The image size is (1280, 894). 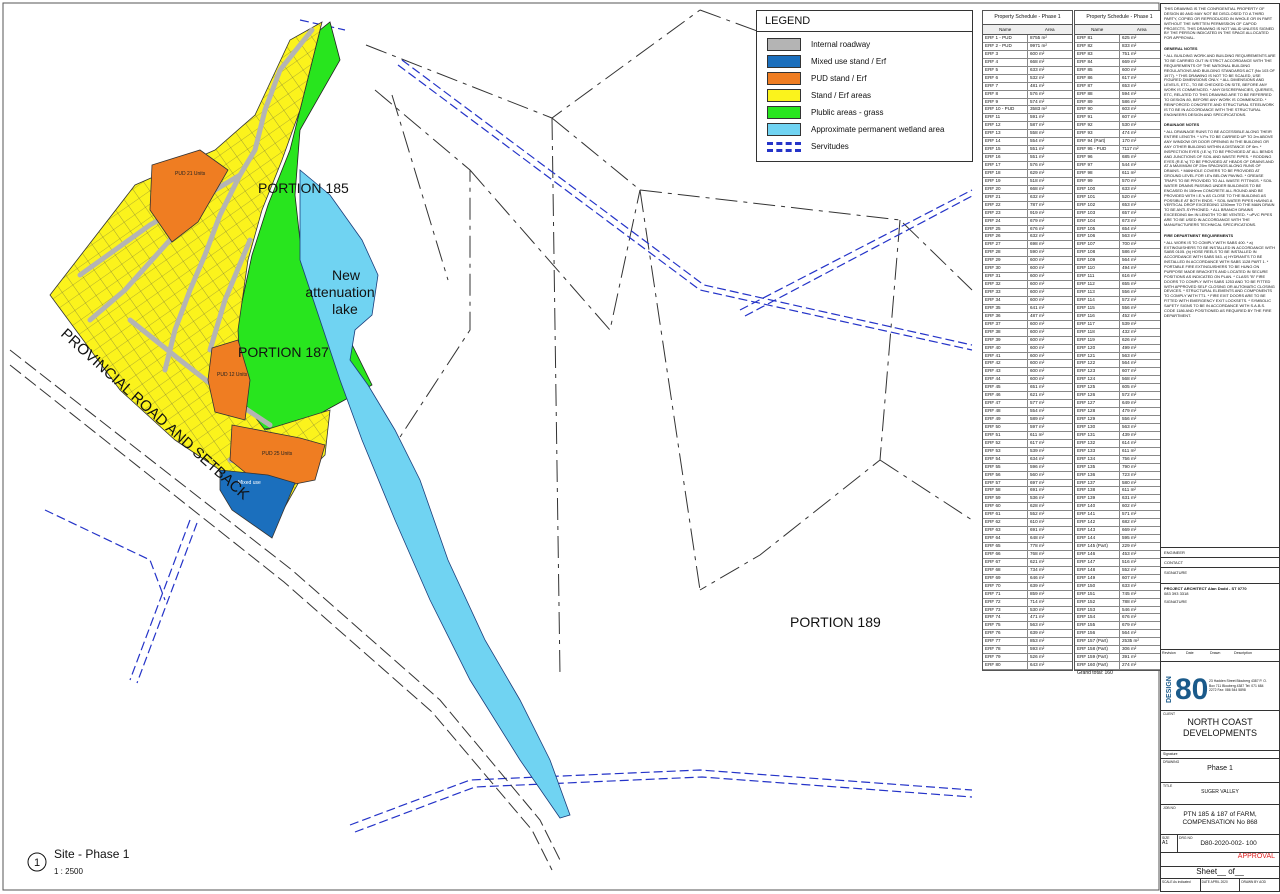 What do you see at coordinates (1129, 609) in the screenshot?
I see `erf-area: 546 m²` at bounding box center [1129, 609].